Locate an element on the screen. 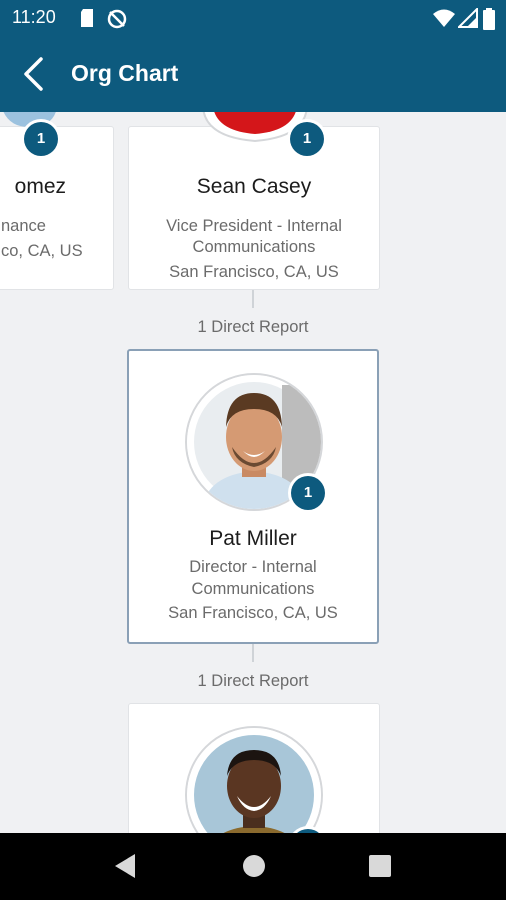 This screenshot has width=506, height=900. wifi-icon is located at coordinates (444, 20).